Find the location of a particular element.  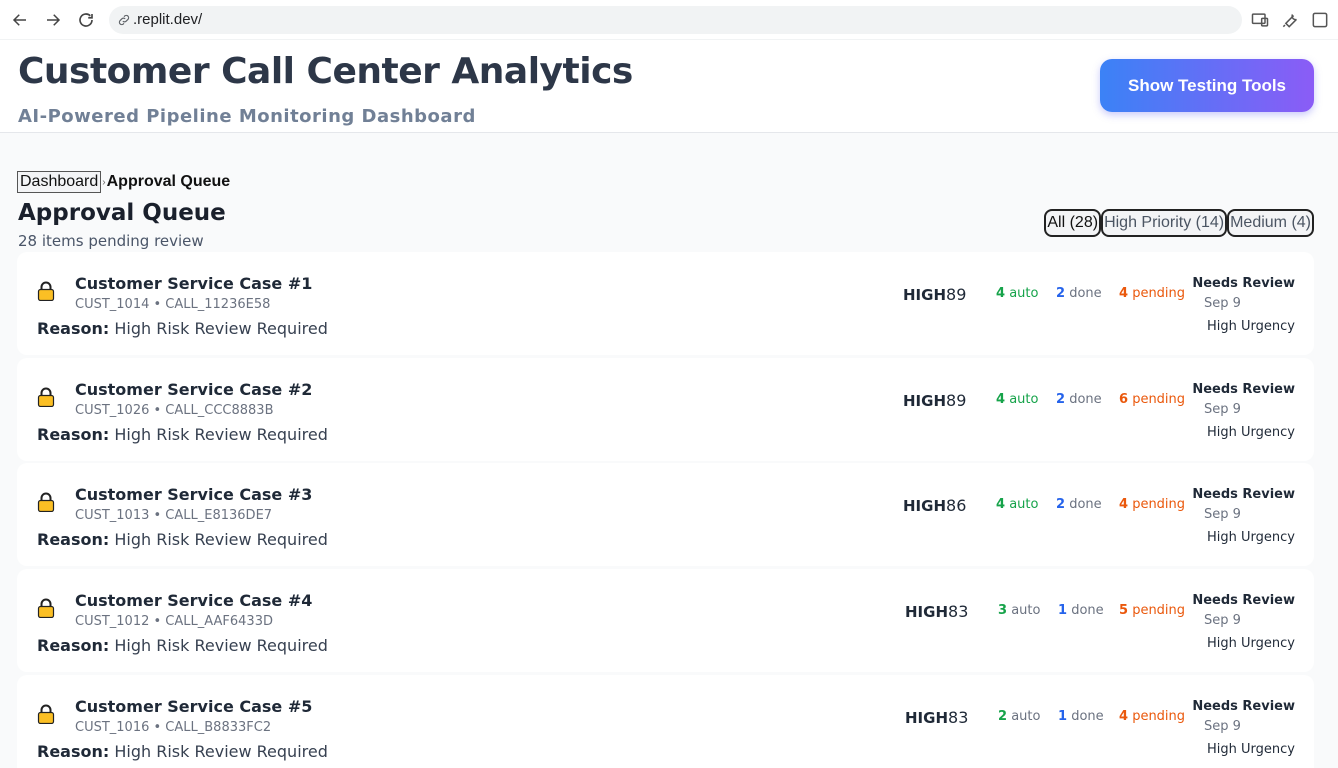

case-title: Customer Service Case #2 is located at coordinates (194, 389).